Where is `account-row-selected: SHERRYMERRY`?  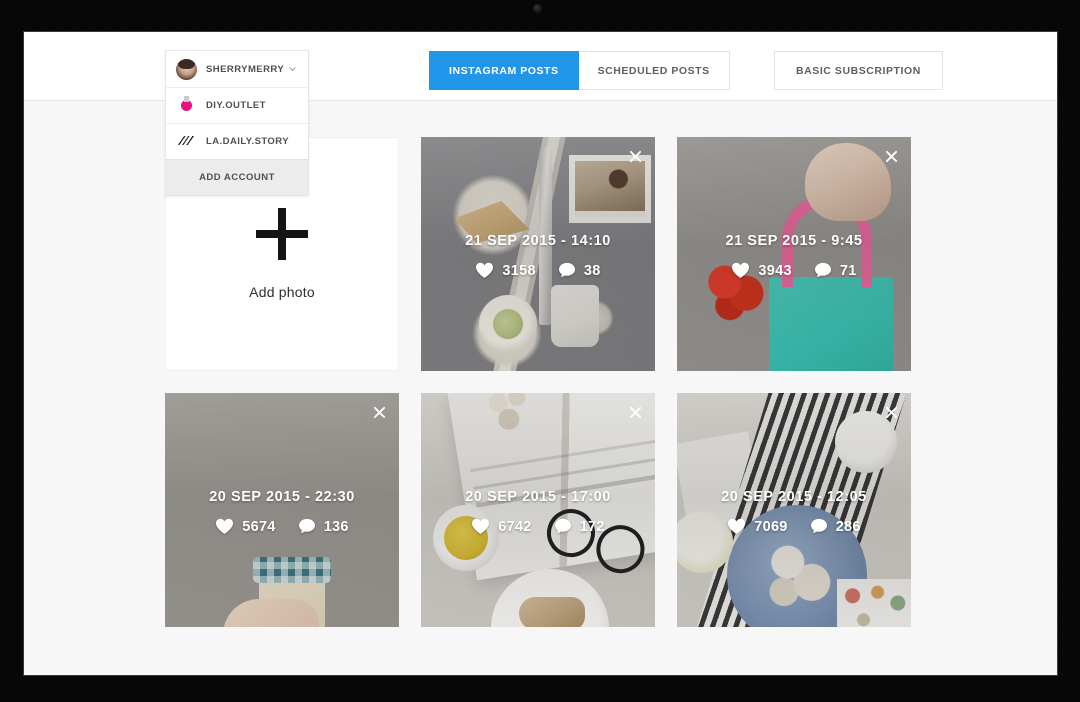 account-row-selected: SHERRYMERRY is located at coordinates (237, 69).